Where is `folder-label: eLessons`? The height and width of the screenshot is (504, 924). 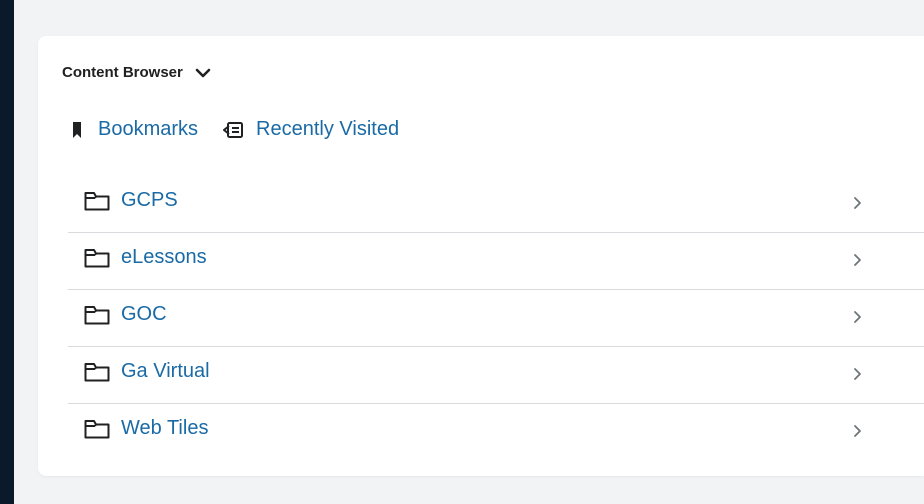 folder-label: eLessons is located at coordinates (164, 257).